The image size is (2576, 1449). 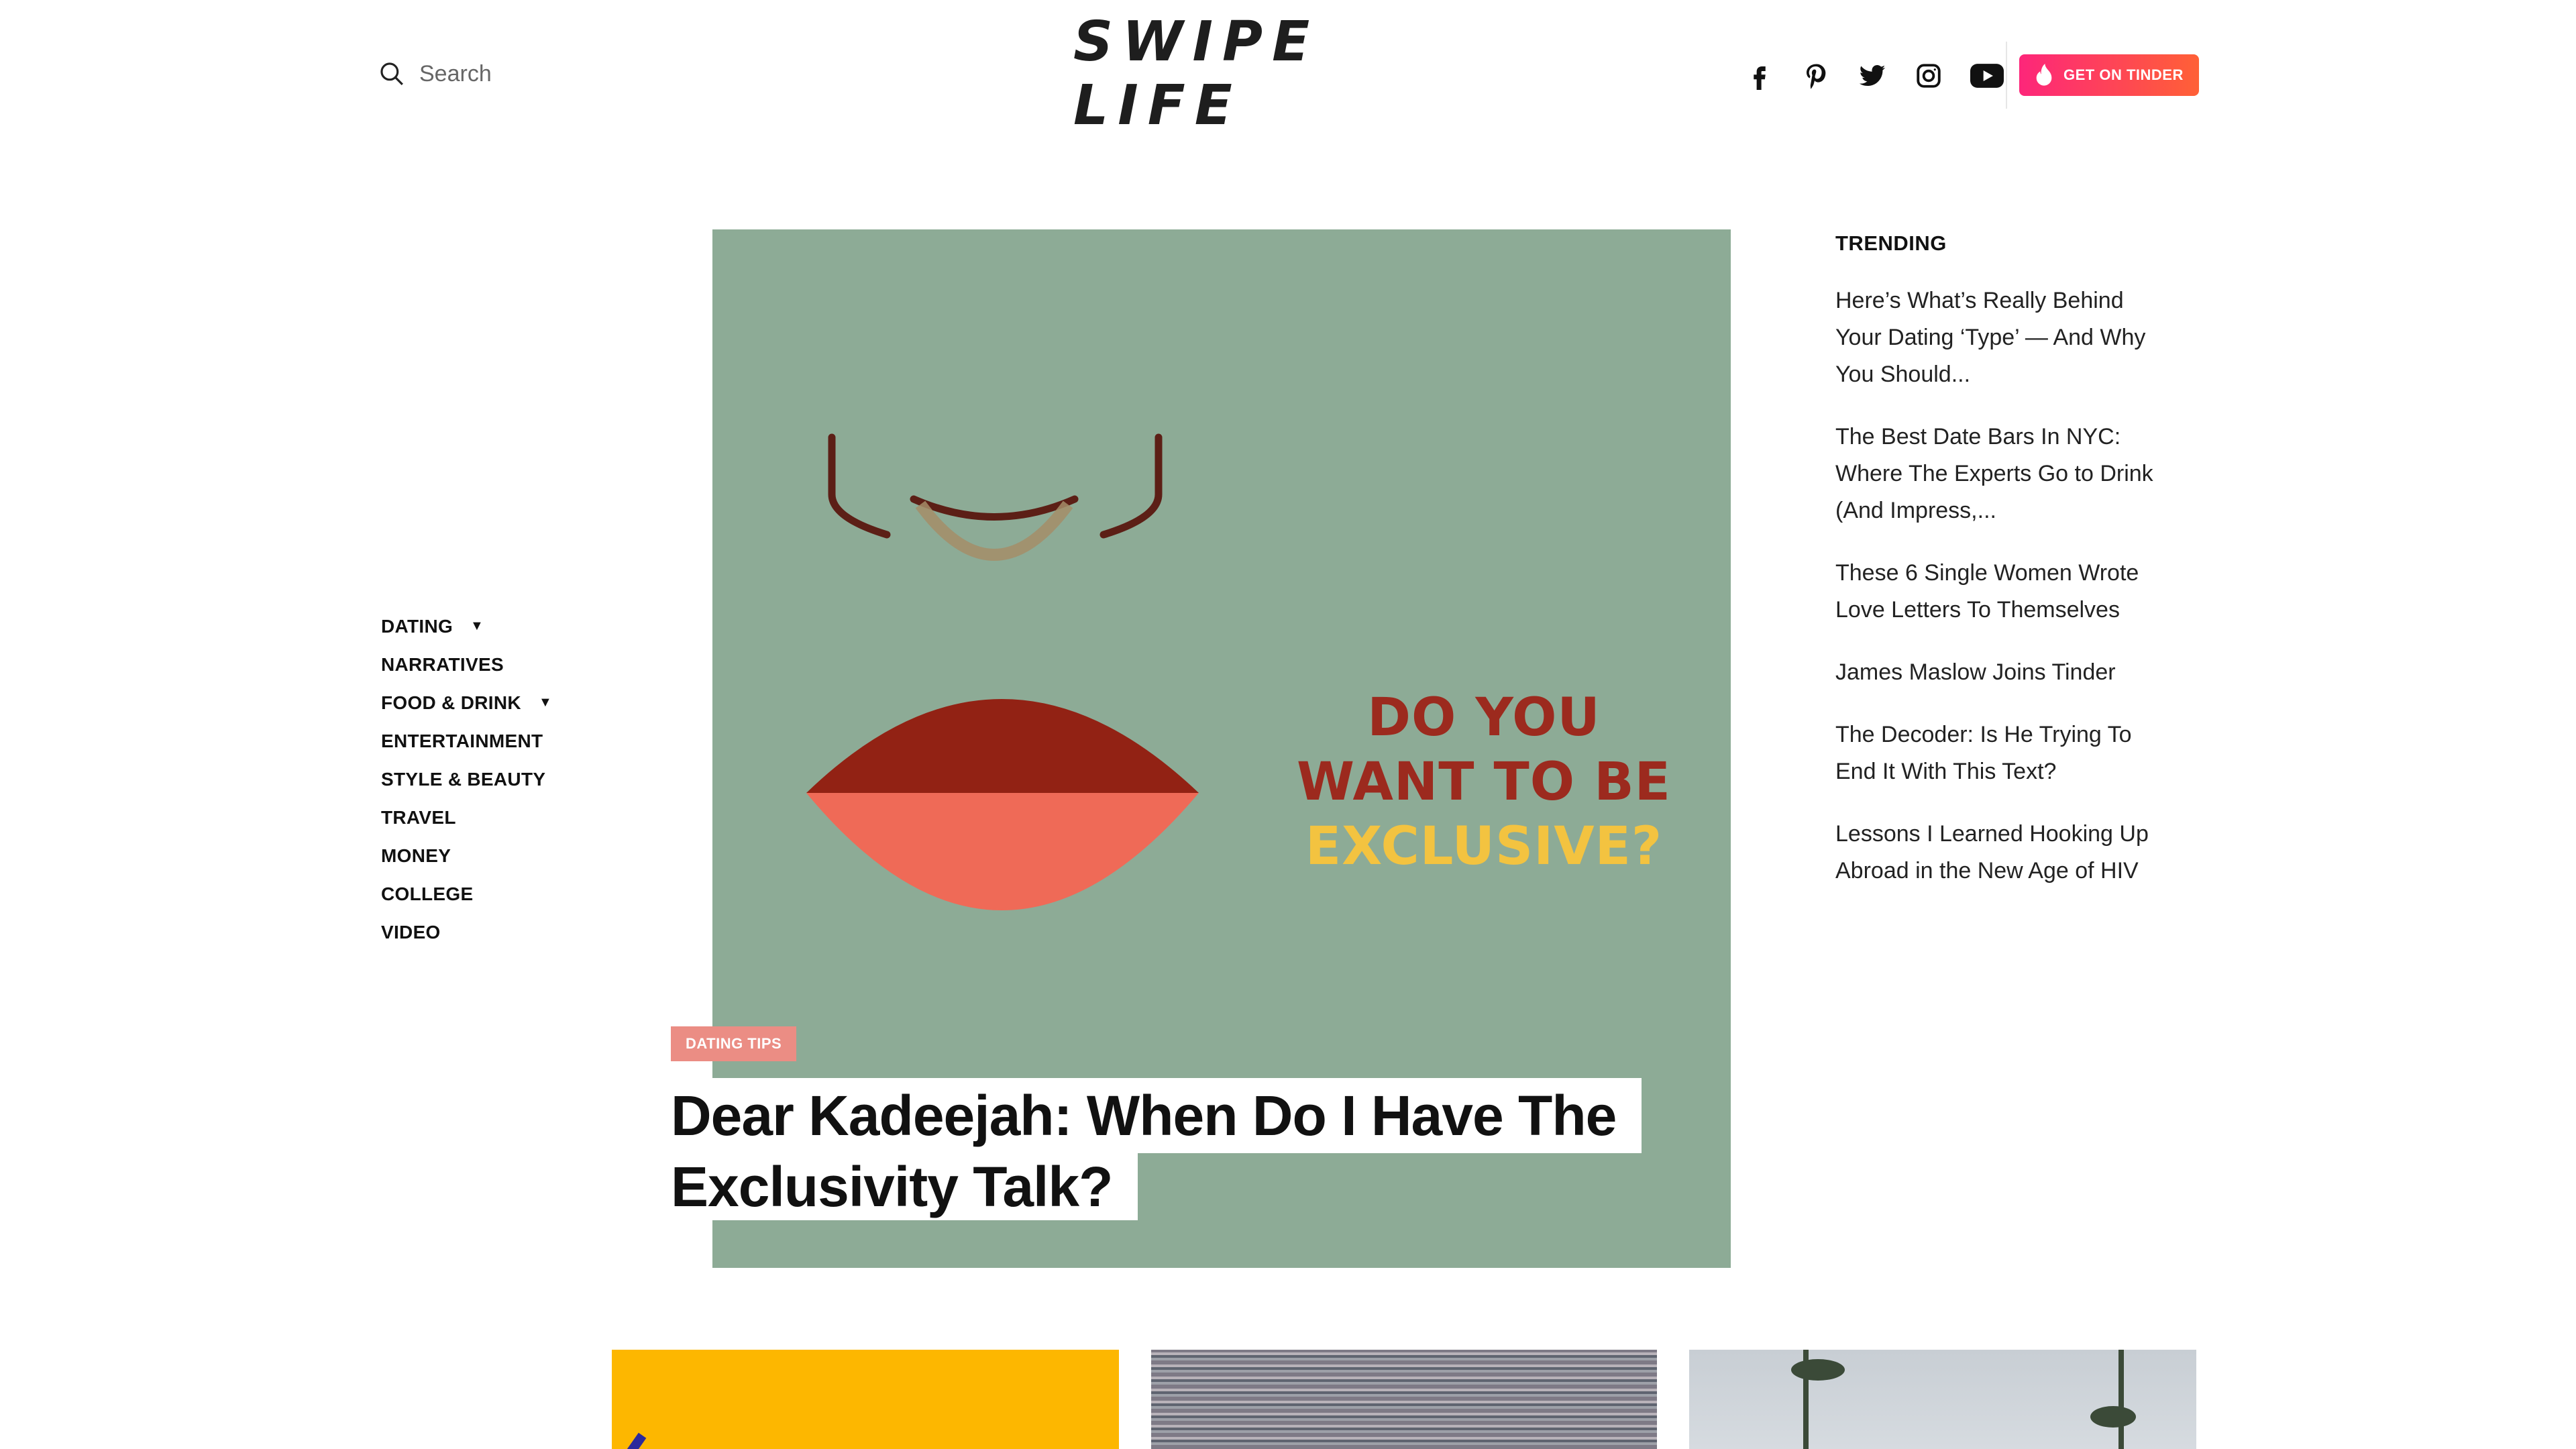 I want to click on nav-label: STYLE & BEAUTY, so click(x=463, y=779).